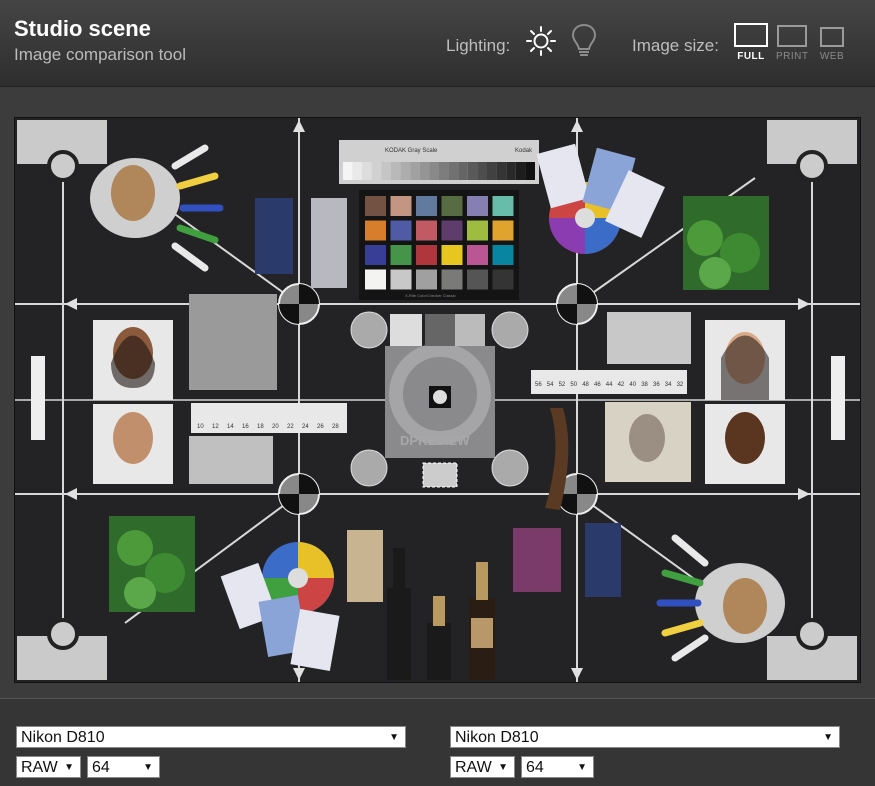  What do you see at coordinates (524, 151) in the screenshot?
I see `svg-text: Kodak` at bounding box center [524, 151].